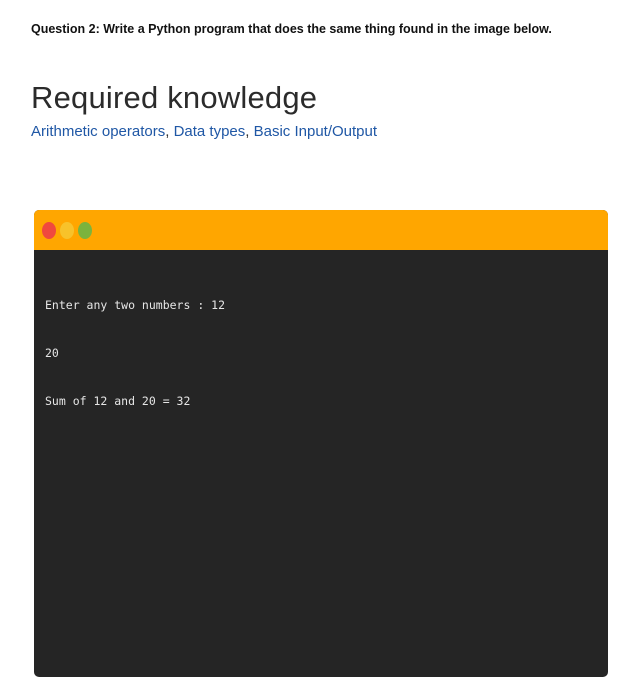  Describe the element at coordinates (98, 131) in the screenshot. I see `topic-link-arithmetic-operators: Arithmetic operators` at that location.